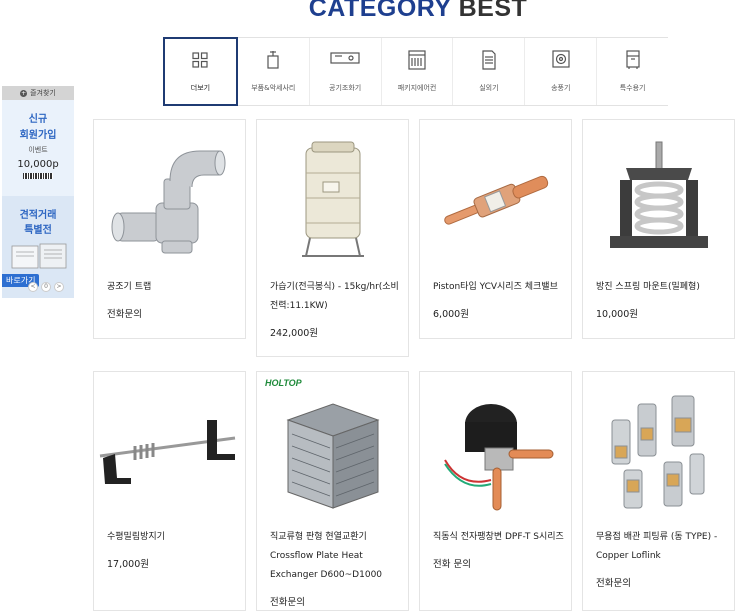 The image size is (743, 611). I want to click on product-price: 10,000원, so click(617, 314).